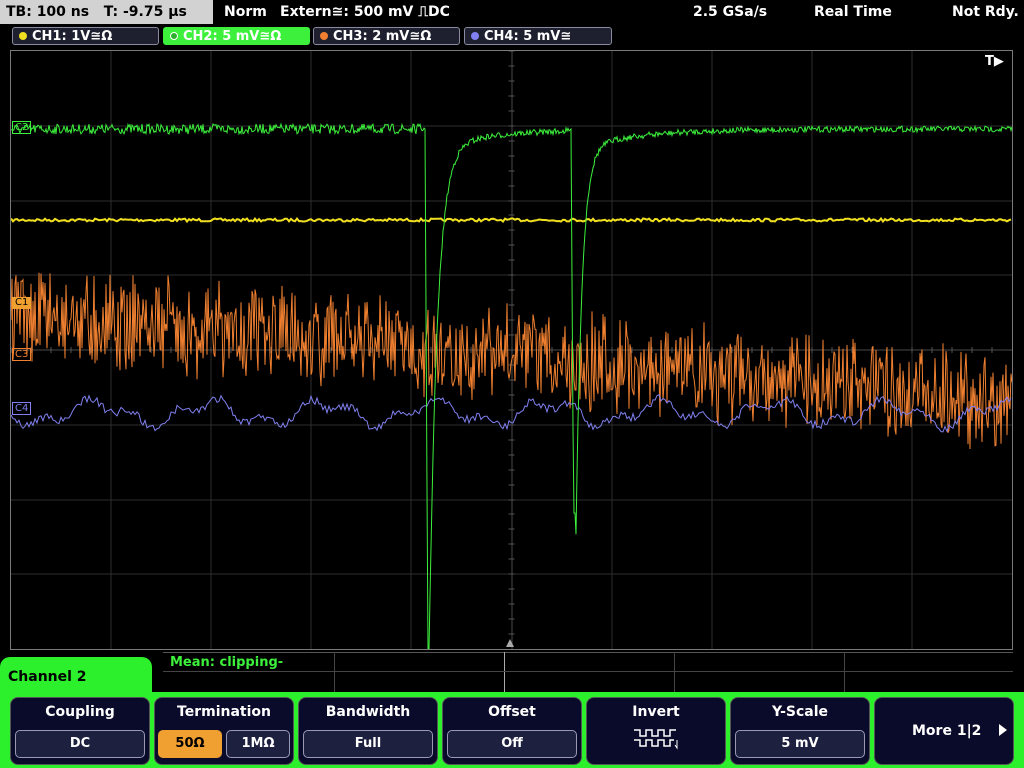 The width and height of the screenshot is (1024, 768). Describe the element at coordinates (227, 662) in the screenshot. I see `measurement-readout: Mean: clipping-` at that location.